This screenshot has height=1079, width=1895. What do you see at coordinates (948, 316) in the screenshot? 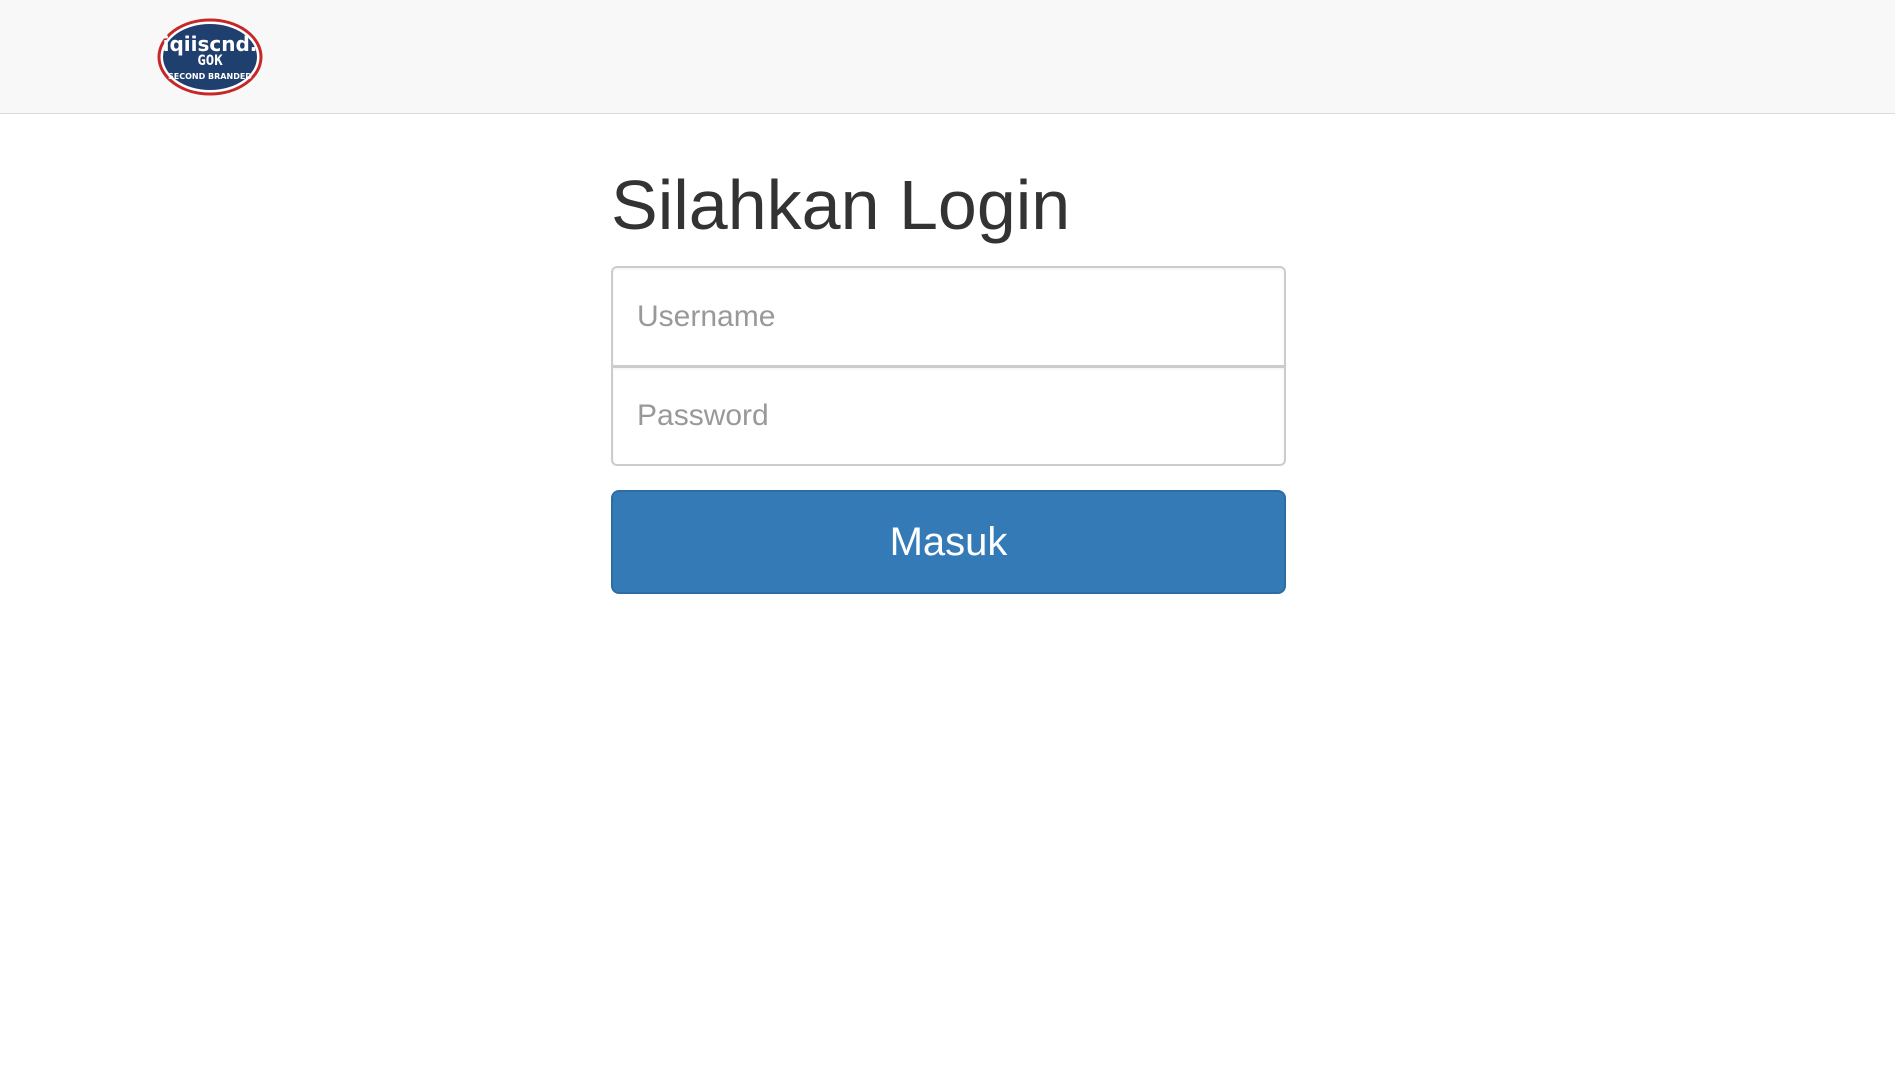
I see `username-input` at bounding box center [948, 316].